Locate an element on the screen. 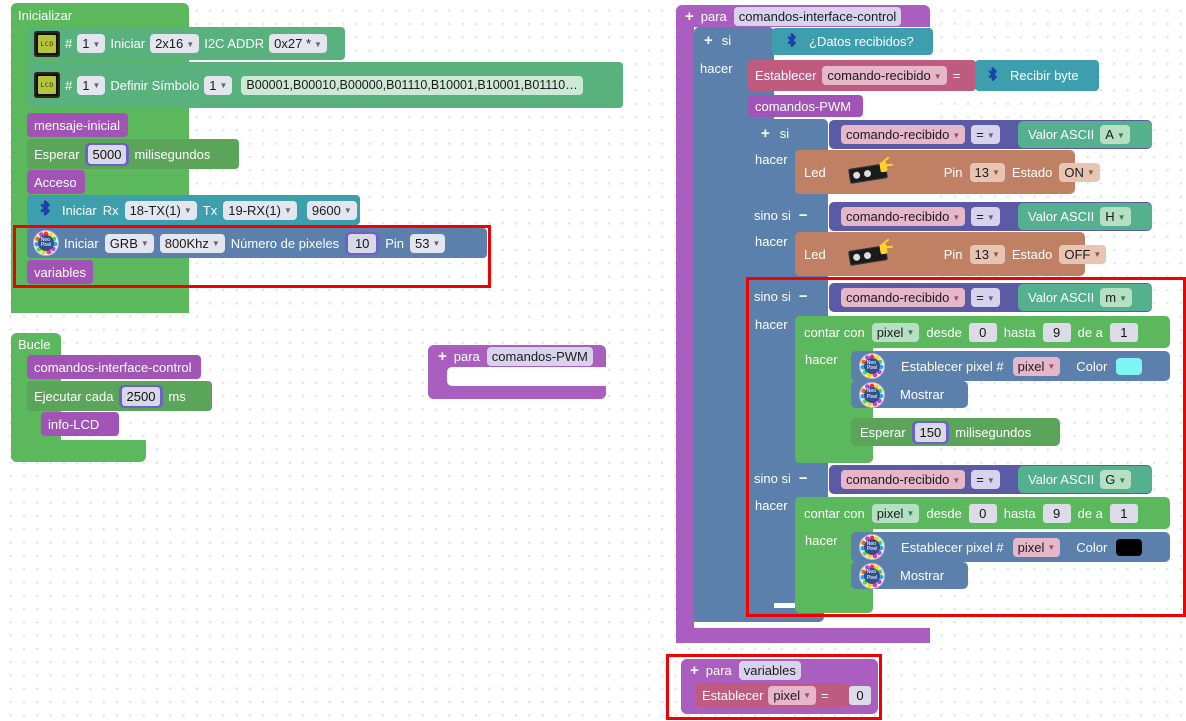 Image resolution: width=1186 pixels, height=721 pixels. proc-pwm-name-field: comandos-PWM is located at coordinates (539, 356).